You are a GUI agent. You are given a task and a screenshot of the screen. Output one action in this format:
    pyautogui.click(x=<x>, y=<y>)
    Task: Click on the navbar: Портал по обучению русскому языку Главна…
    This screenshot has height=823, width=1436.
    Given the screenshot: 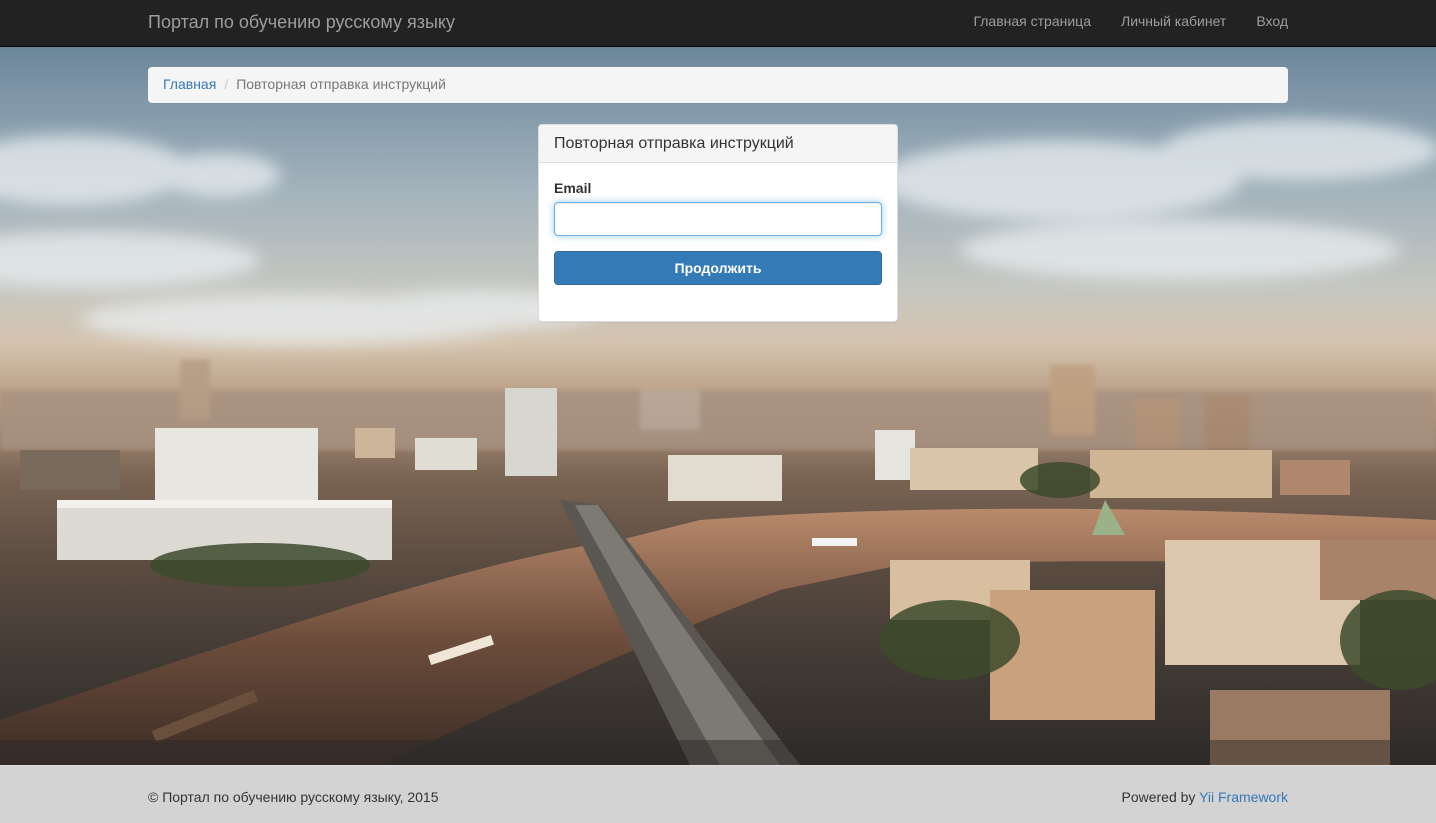 What is the action you would take?
    pyautogui.click(x=718, y=23)
    